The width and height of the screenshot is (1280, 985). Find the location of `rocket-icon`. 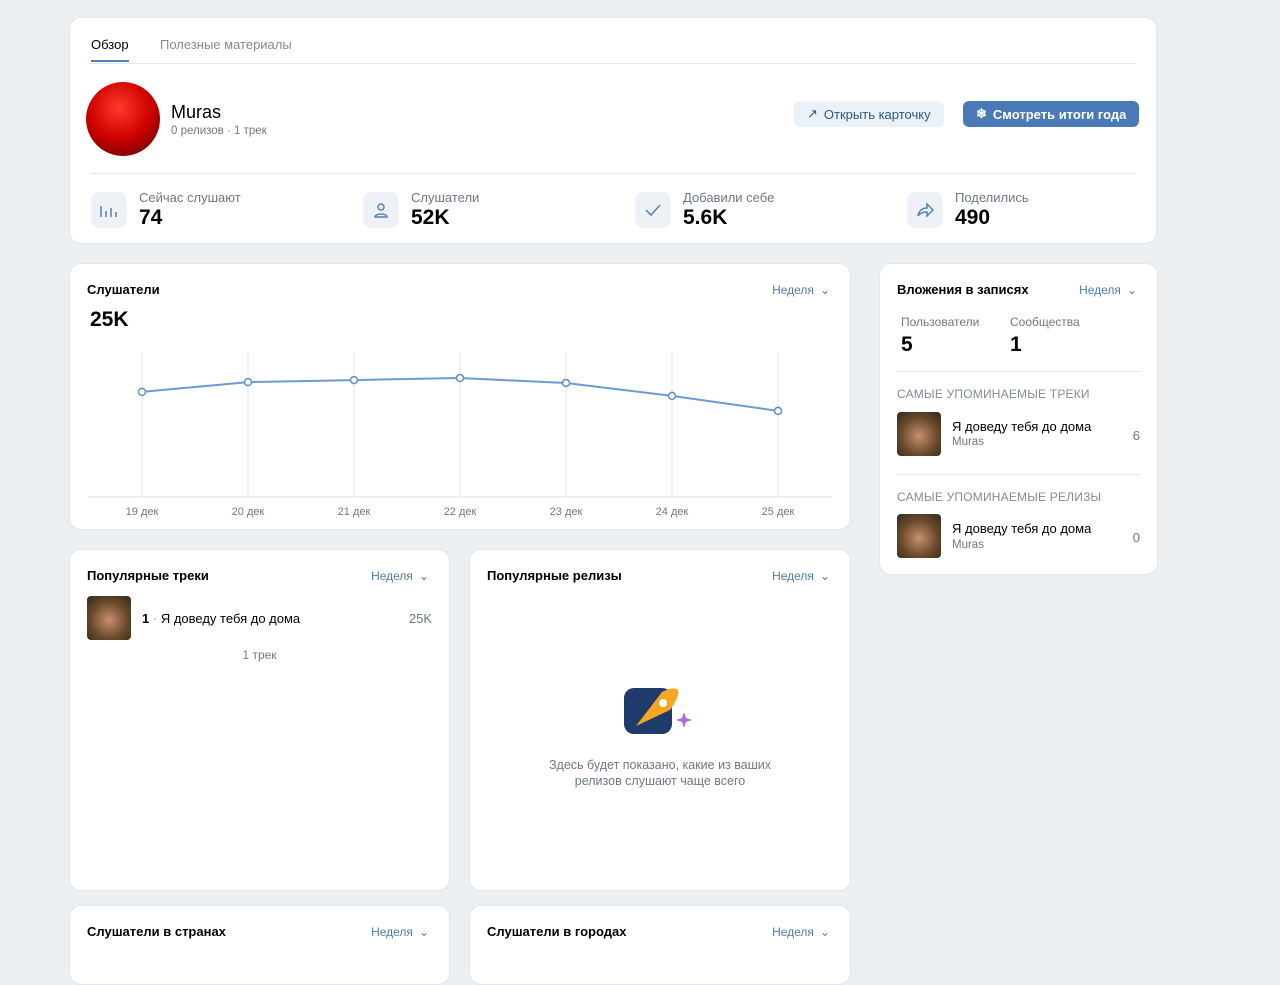

rocket-icon is located at coordinates (658, 711).